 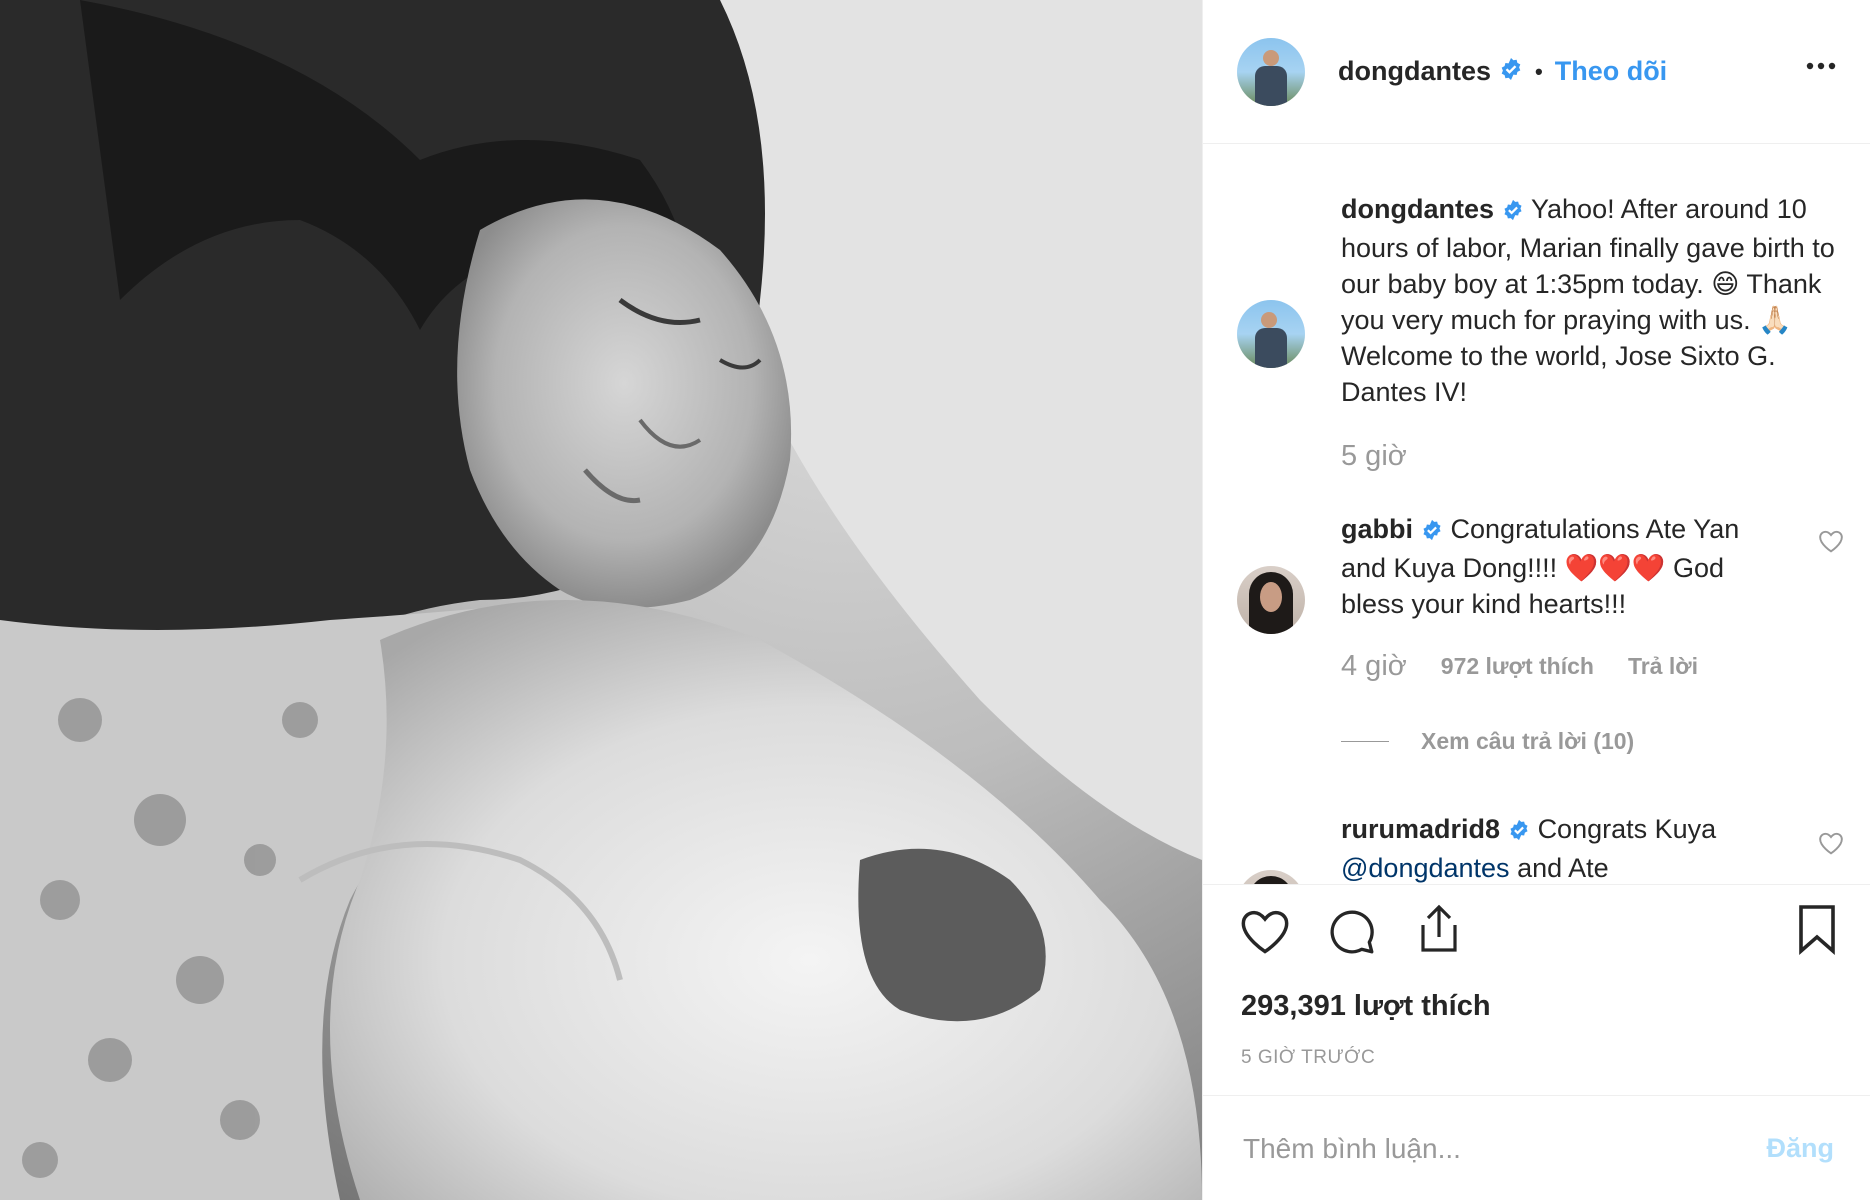 What do you see at coordinates (1265, 933) in the screenshot?
I see `heart-icon` at bounding box center [1265, 933].